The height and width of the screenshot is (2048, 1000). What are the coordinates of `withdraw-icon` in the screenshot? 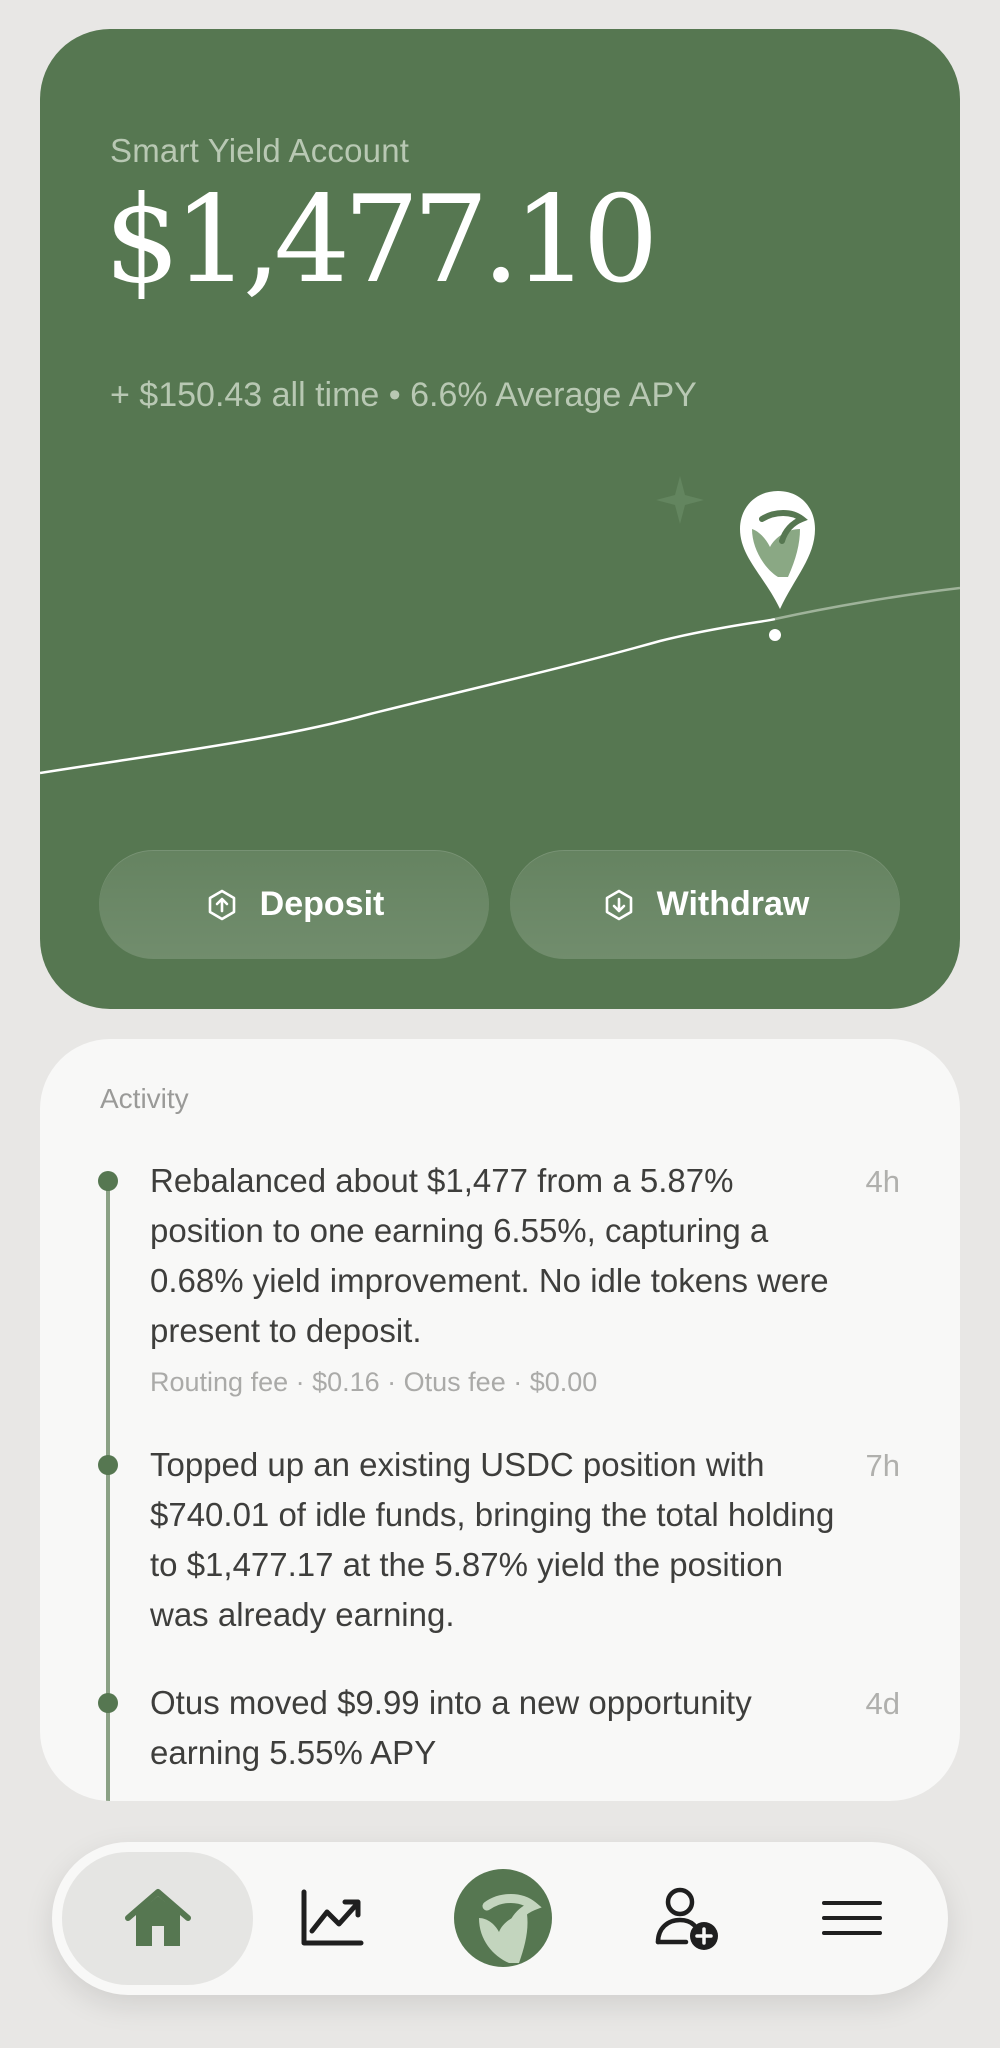 It's located at (618, 904).